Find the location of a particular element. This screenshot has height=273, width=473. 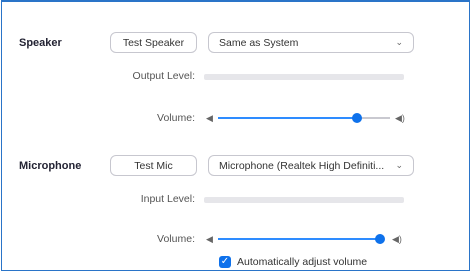

speaker-device-value: Same as System is located at coordinates (259, 42).